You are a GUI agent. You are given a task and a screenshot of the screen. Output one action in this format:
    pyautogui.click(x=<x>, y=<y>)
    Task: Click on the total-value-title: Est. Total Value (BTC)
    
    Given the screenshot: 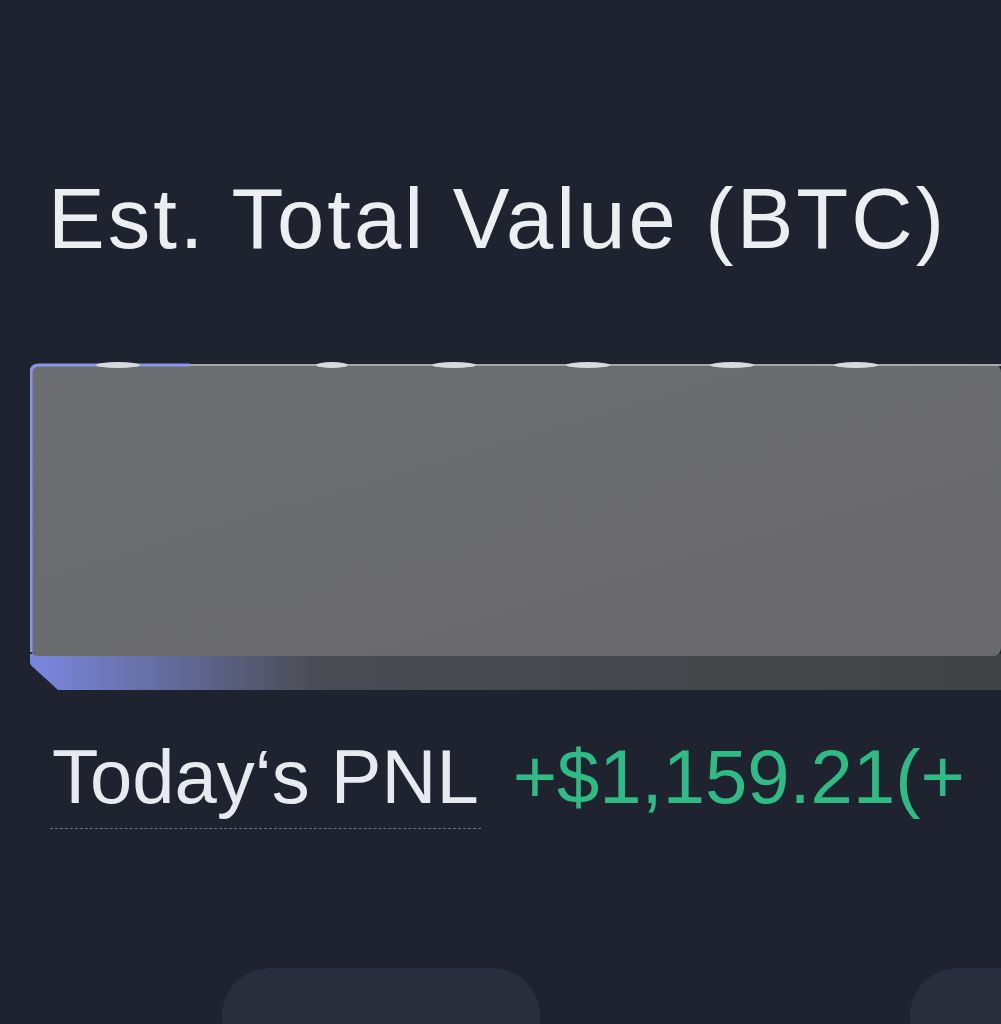 What is the action you would take?
    pyautogui.click(x=497, y=219)
    